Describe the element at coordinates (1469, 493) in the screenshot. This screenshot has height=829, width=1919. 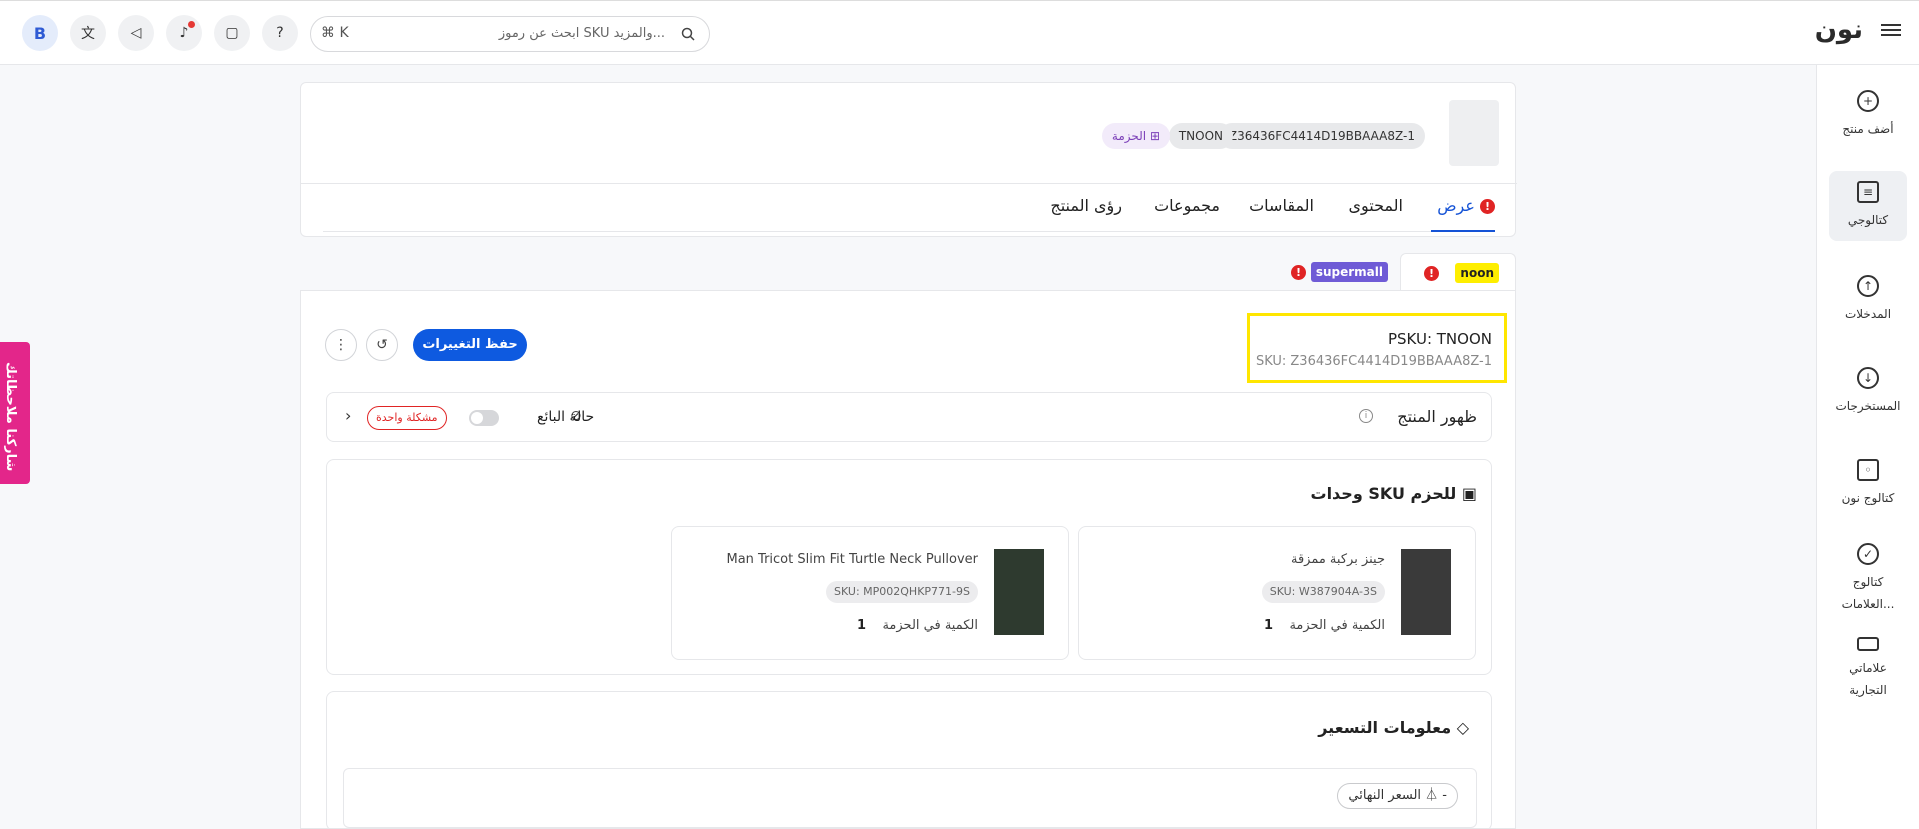
I see `gift-icon: ▣` at that location.